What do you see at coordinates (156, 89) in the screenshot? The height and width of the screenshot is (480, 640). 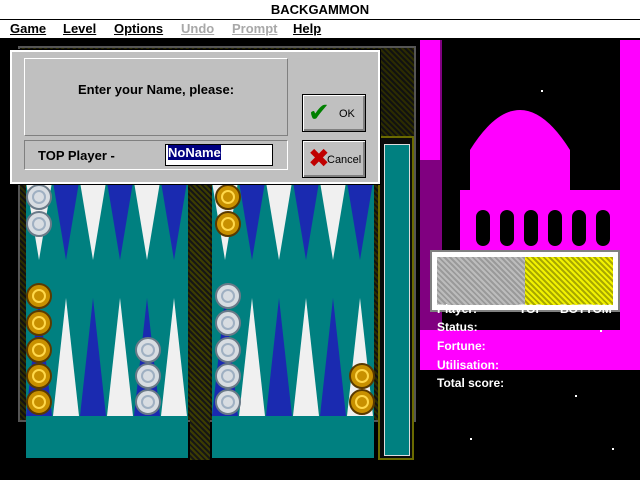 I see `dialog-prompt: Enter your Name, please:` at bounding box center [156, 89].